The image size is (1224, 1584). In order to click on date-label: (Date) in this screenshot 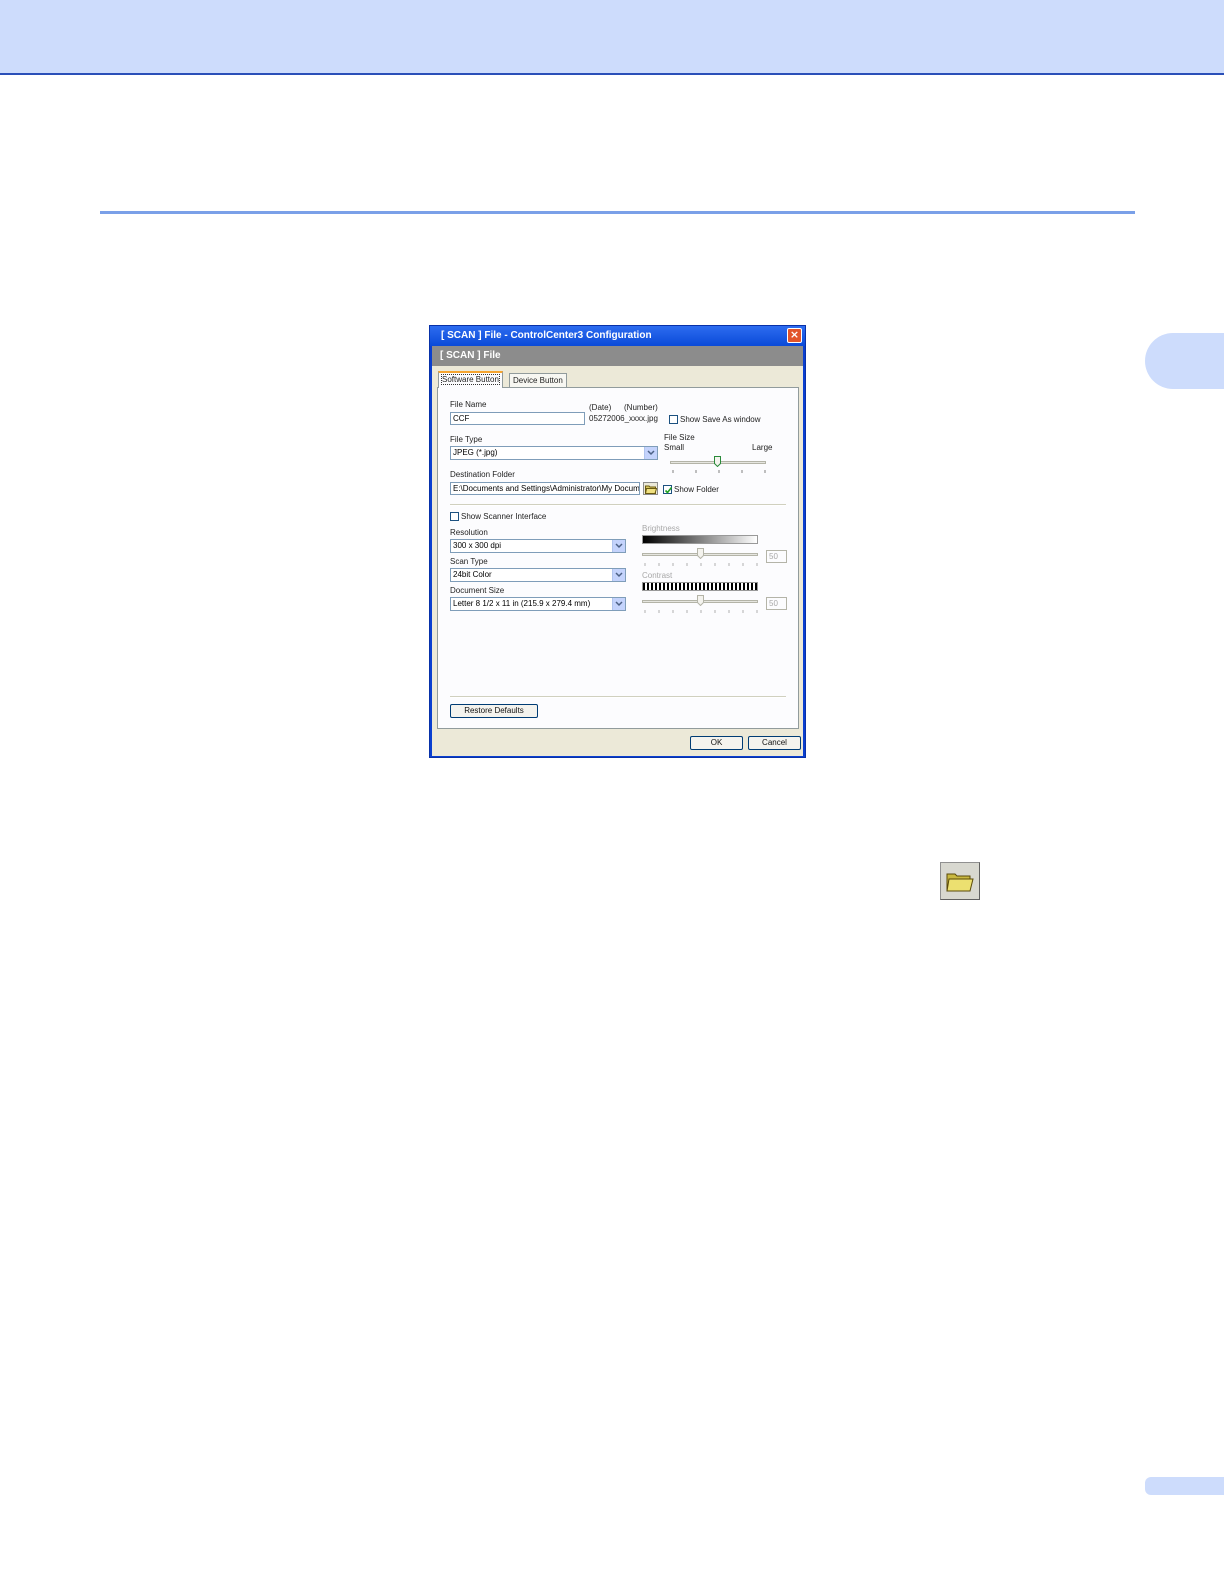, I will do `click(600, 407)`.